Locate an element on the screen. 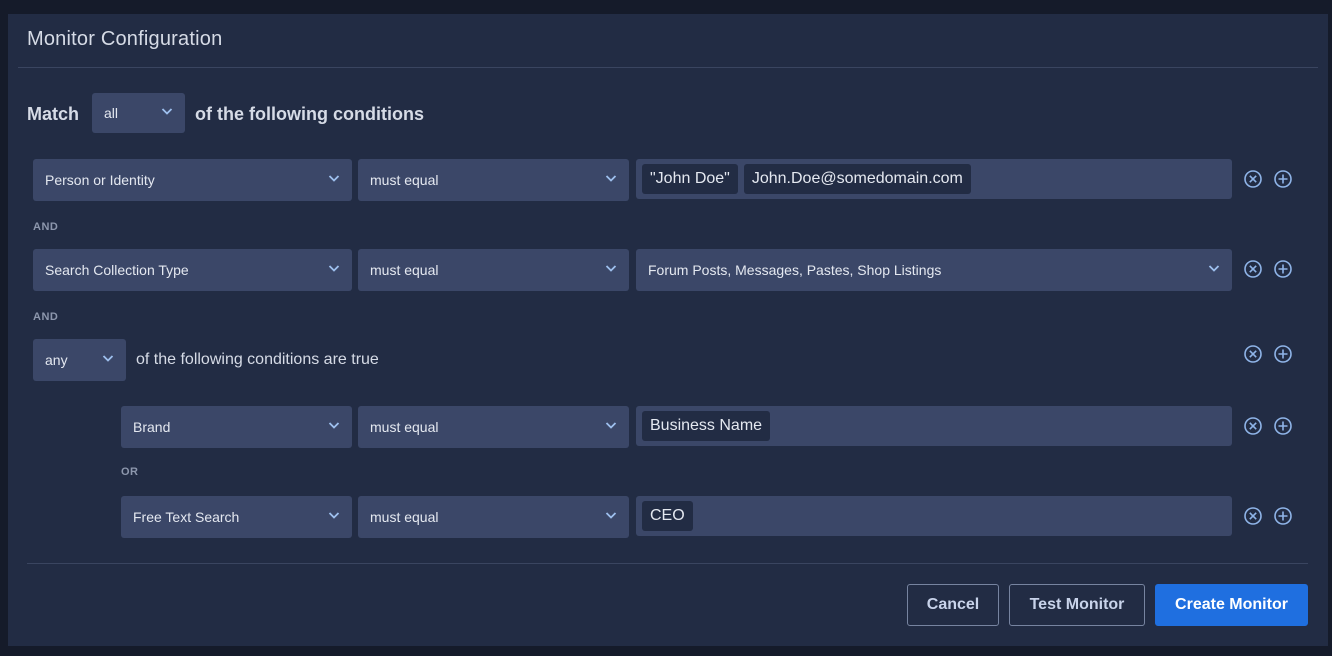 The height and width of the screenshot is (656, 1332). value-tag: Business Name is located at coordinates (706, 426).